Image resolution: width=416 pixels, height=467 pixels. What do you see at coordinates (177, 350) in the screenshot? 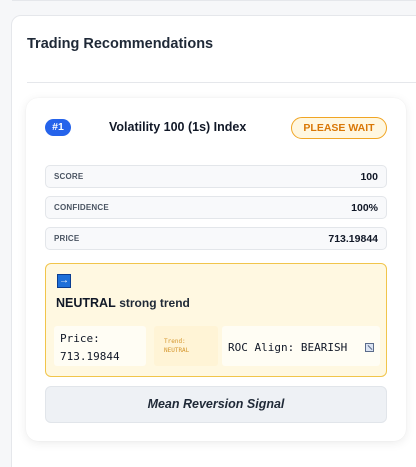
I see `trend-value: NEUTRAL` at bounding box center [177, 350].